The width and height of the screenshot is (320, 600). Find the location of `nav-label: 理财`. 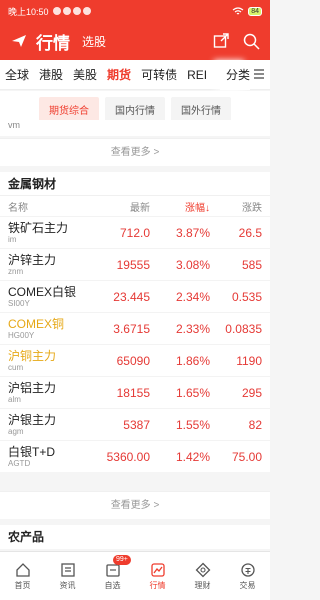

nav-label: 理财 is located at coordinates (202, 585).